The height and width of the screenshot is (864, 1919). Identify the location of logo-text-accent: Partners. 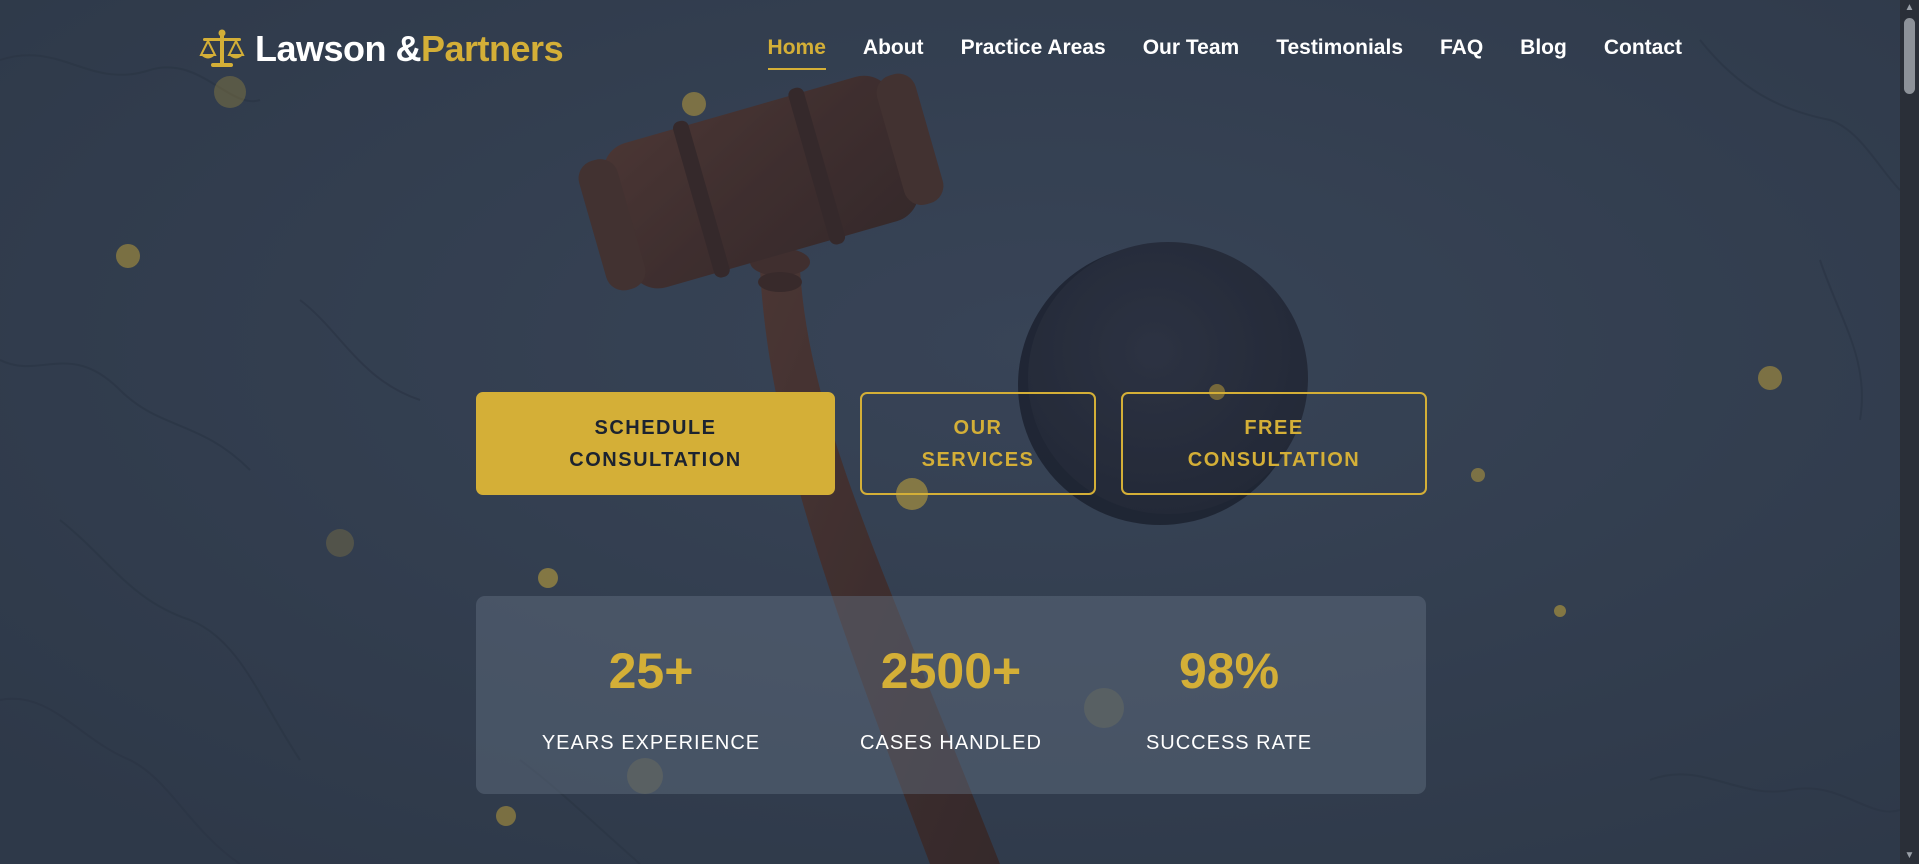
(492, 48).